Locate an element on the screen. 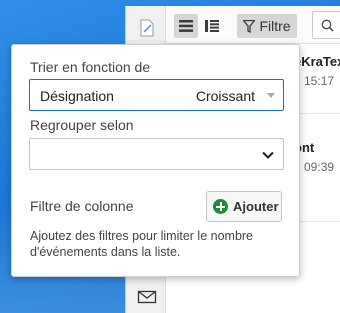  caret-down-icon is located at coordinates (271, 95).